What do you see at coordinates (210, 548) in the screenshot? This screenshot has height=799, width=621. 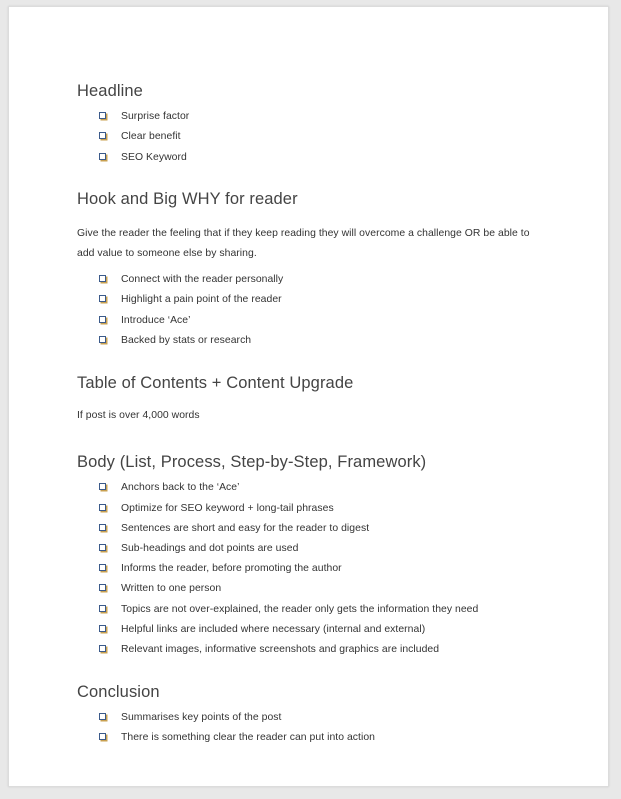 I see `list-item-label: Sub-headings and dot points are used` at bounding box center [210, 548].